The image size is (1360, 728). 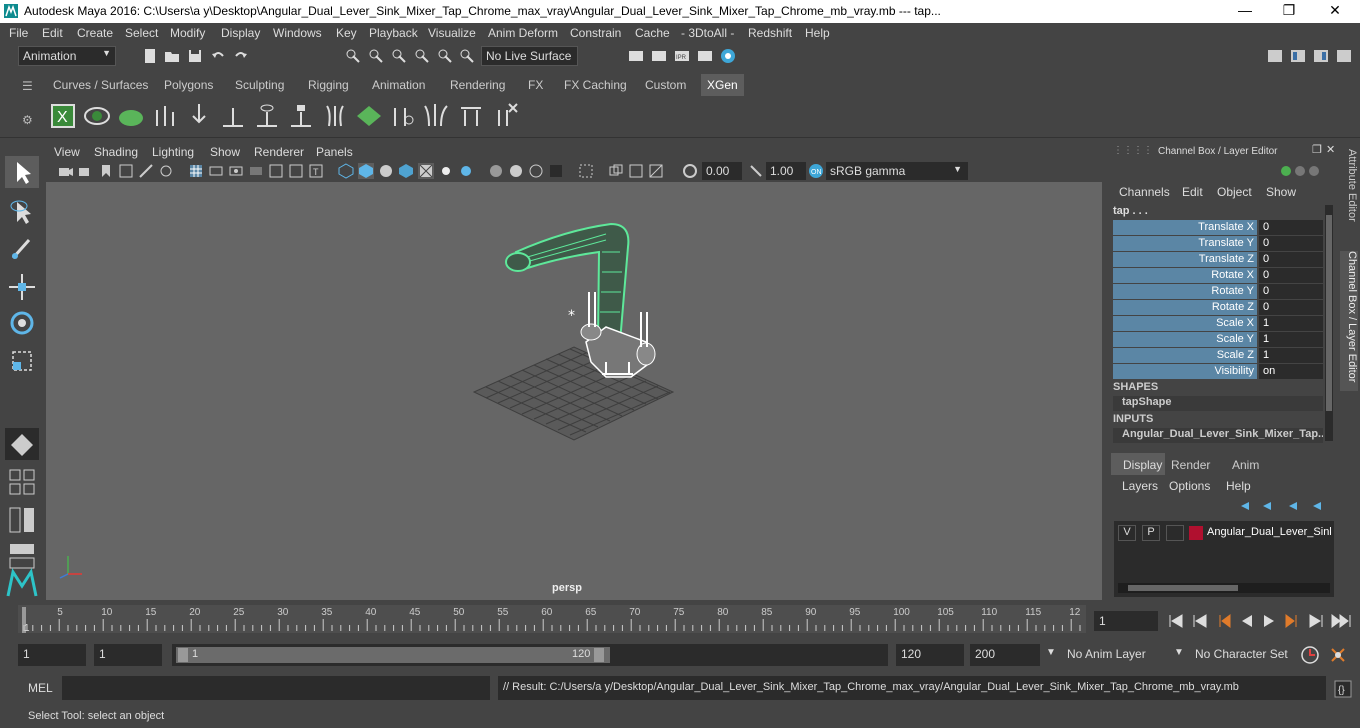 I want to click on xgen-guide-mesh-icon, so click(x=369, y=116).